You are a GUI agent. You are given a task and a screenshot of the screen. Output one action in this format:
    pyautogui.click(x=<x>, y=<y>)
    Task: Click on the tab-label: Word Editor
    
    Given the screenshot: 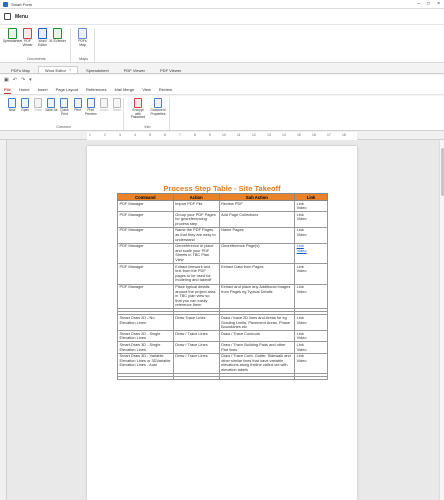 What is the action you would take?
    pyautogui.click(x=55, y=70)
    